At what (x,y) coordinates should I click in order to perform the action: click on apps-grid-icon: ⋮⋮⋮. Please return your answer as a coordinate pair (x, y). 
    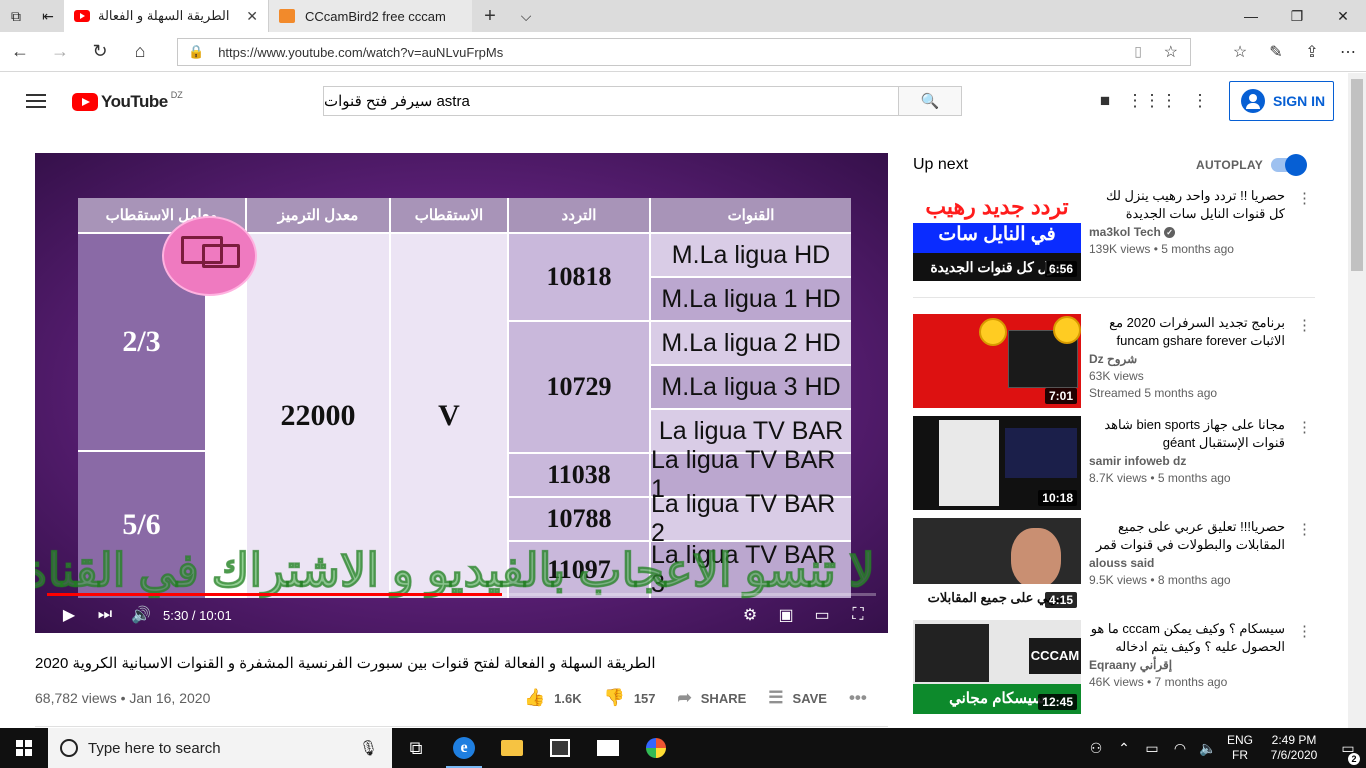
    Looking at the image, I should click on (1152, 101).